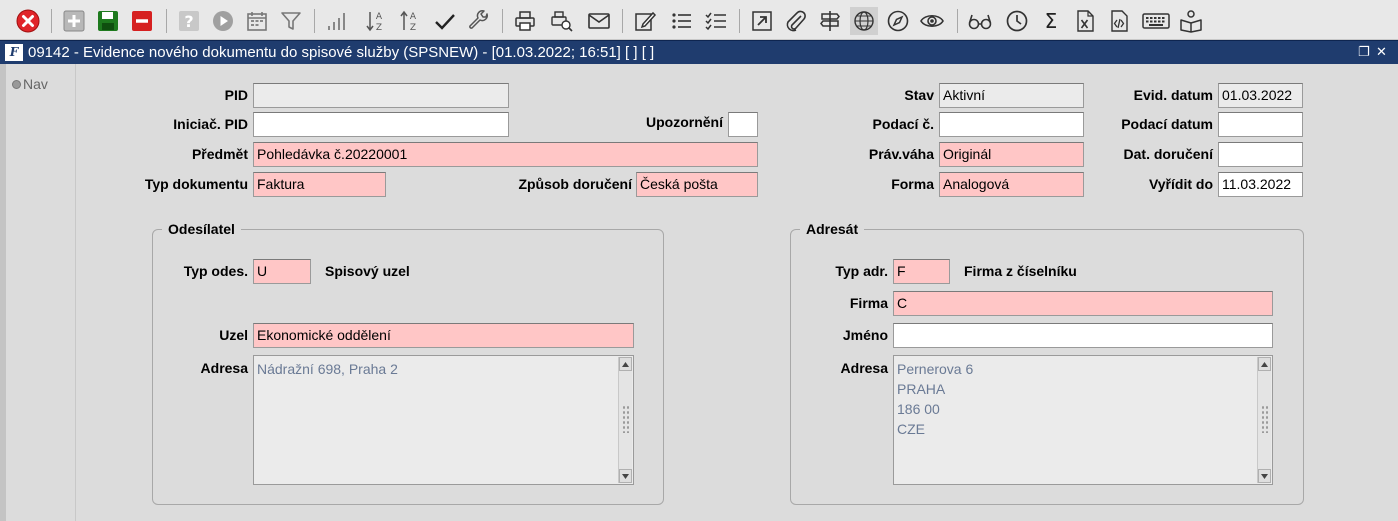  I want to click on adresat-adresa-scrollbar, so click(1264, 420).